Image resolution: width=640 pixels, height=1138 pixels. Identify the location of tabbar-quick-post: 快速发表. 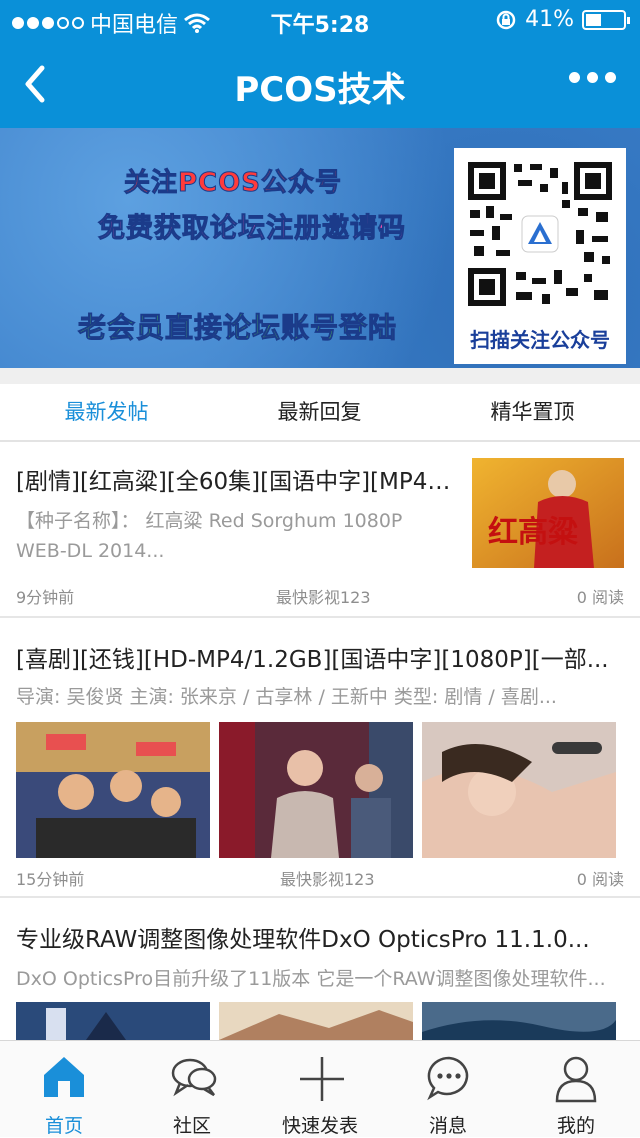
(320, 1089).